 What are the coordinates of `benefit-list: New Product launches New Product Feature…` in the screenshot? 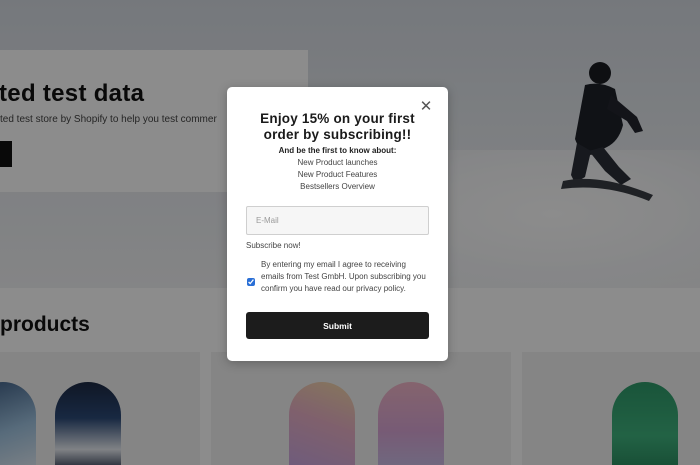 It's located at (337, 175).